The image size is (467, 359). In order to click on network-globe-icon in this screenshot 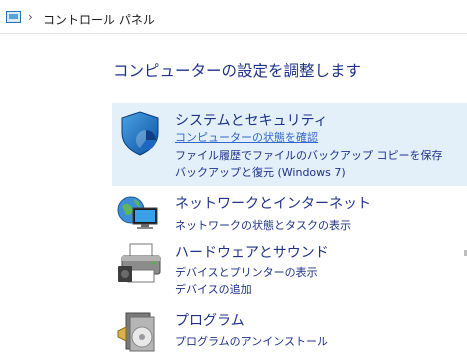, I will do `click(137, 212)`.